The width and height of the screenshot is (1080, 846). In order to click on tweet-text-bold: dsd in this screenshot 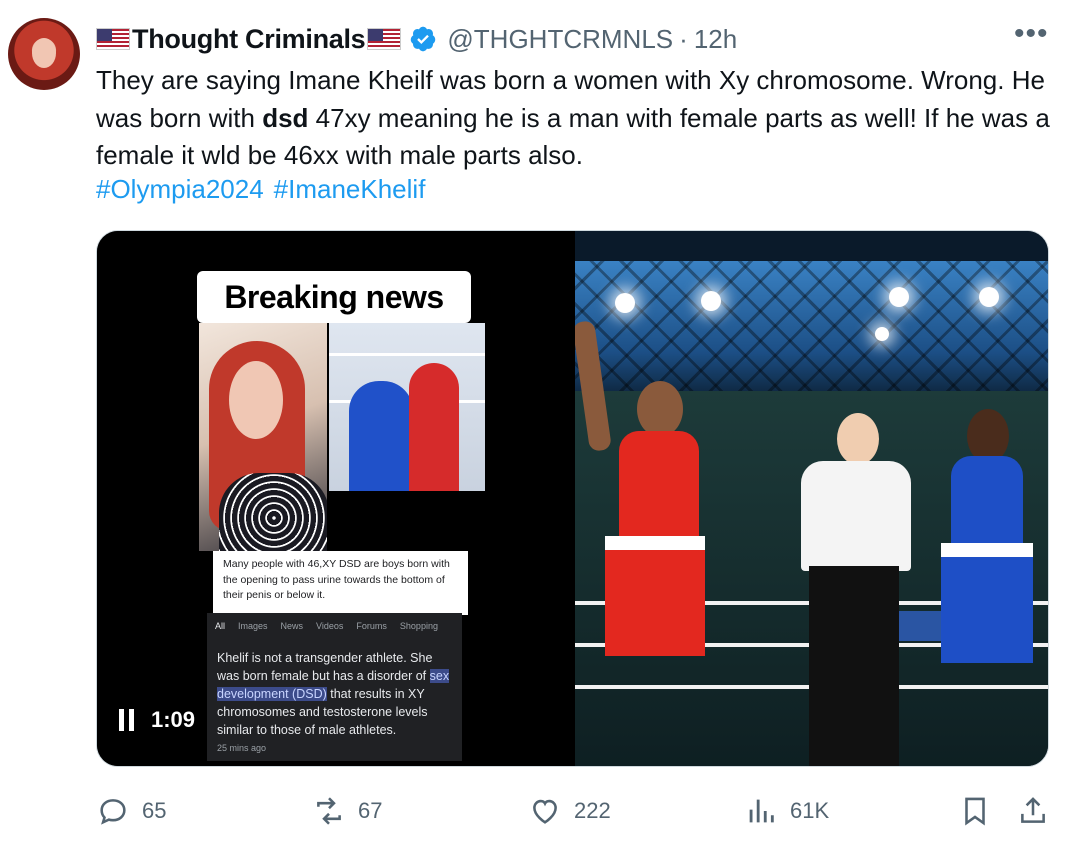, I will do `click(285, 117)`.